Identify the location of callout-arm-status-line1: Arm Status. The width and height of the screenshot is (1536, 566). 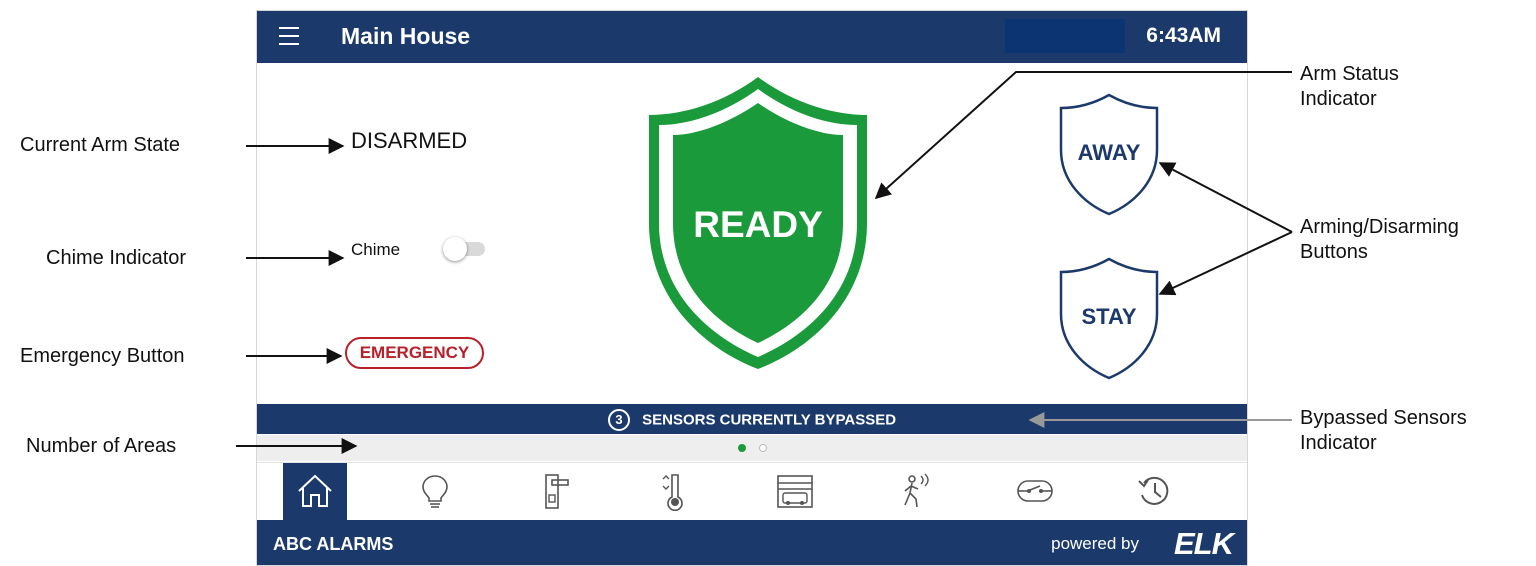
(1349, 74).